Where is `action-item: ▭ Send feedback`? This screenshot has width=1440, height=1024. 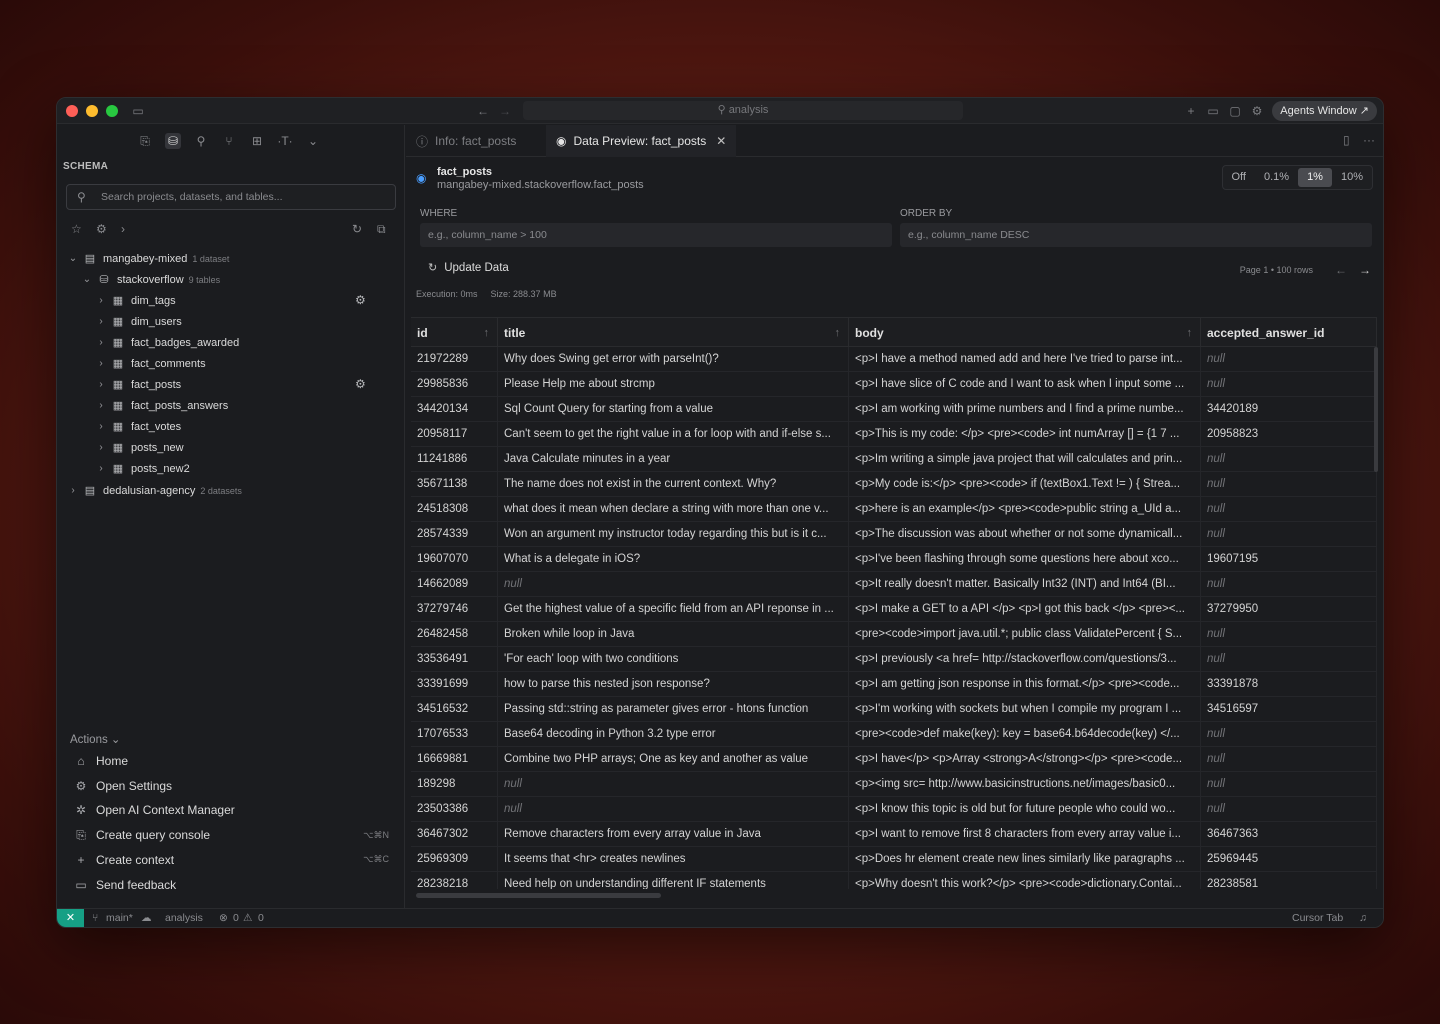 action-item: ▭ Send feedback is located at coordinates (234, 885).